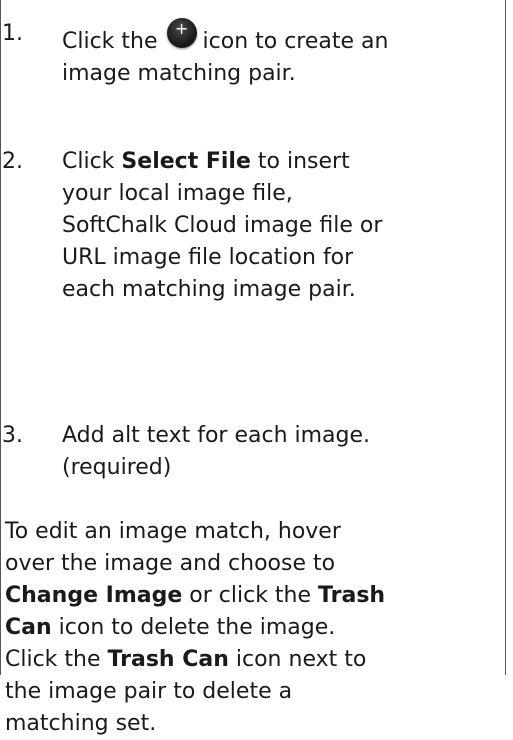  Describe the element at coordinates (352, 595) in the screenshot. I see `trash-label-part1: Trash` at that location.